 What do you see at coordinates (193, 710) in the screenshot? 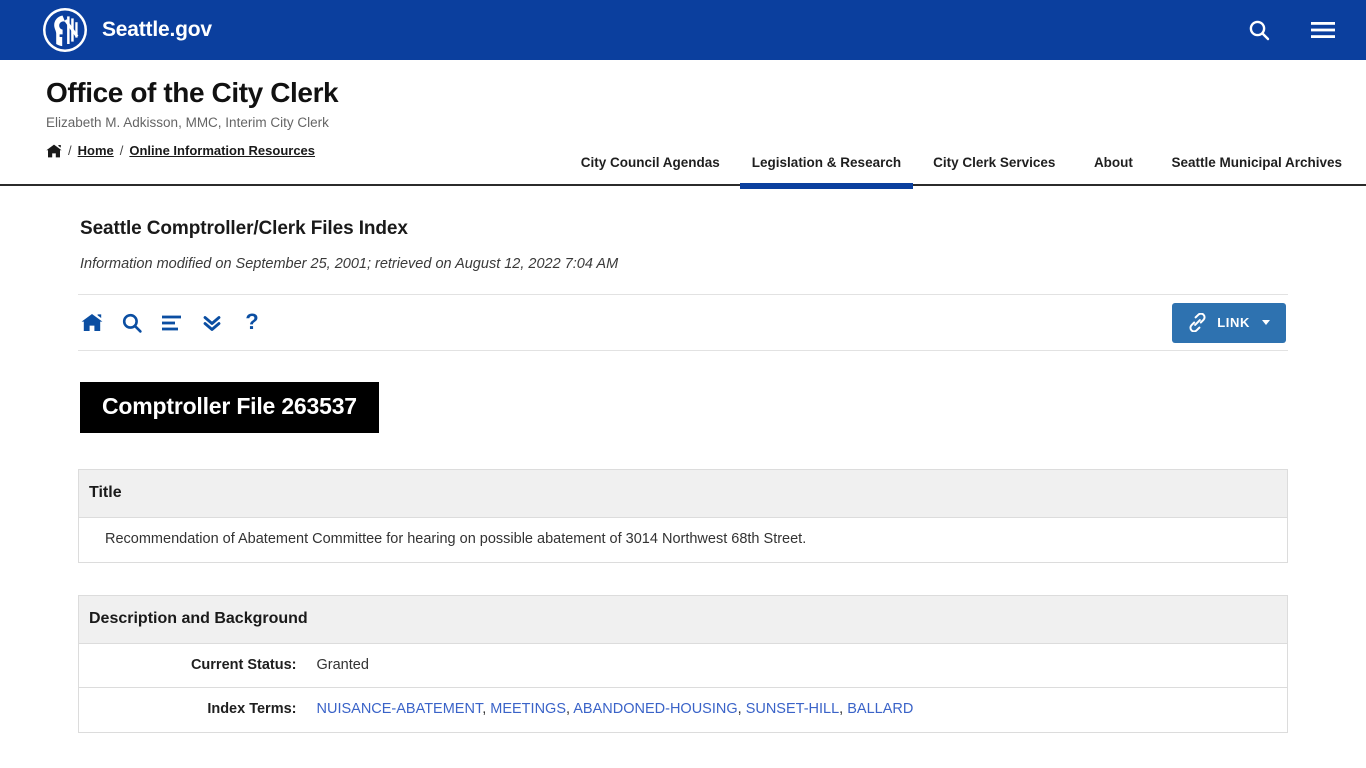
I see `index-terms-label: Index Terms:` at bounding box center [193, 710].